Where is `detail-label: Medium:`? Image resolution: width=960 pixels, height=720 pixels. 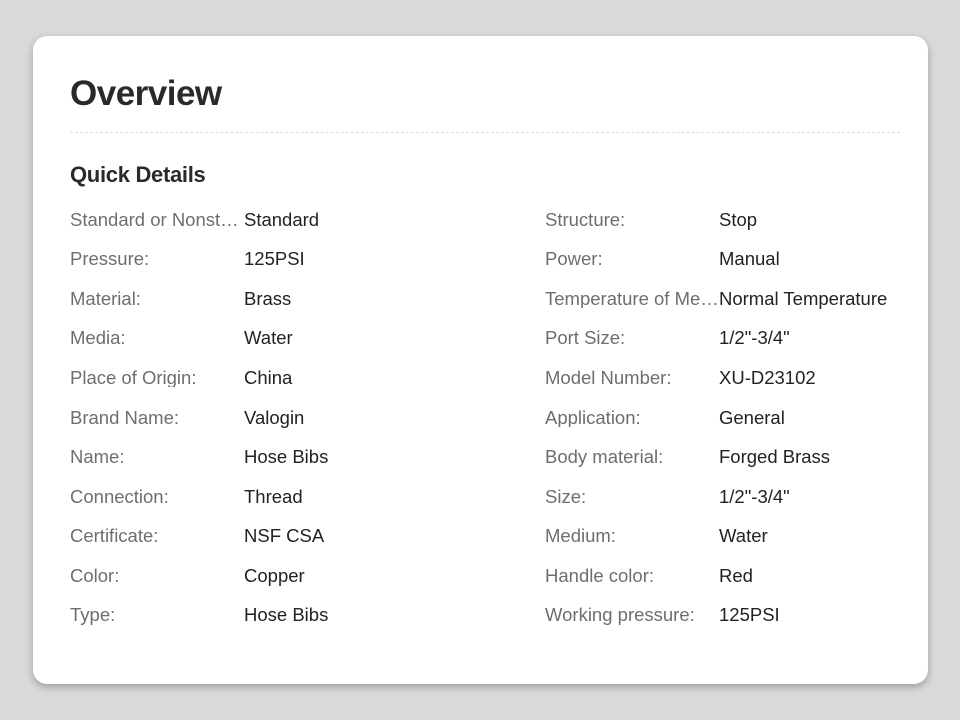 detail-label: Medium: is located at coordinates (580, 536).